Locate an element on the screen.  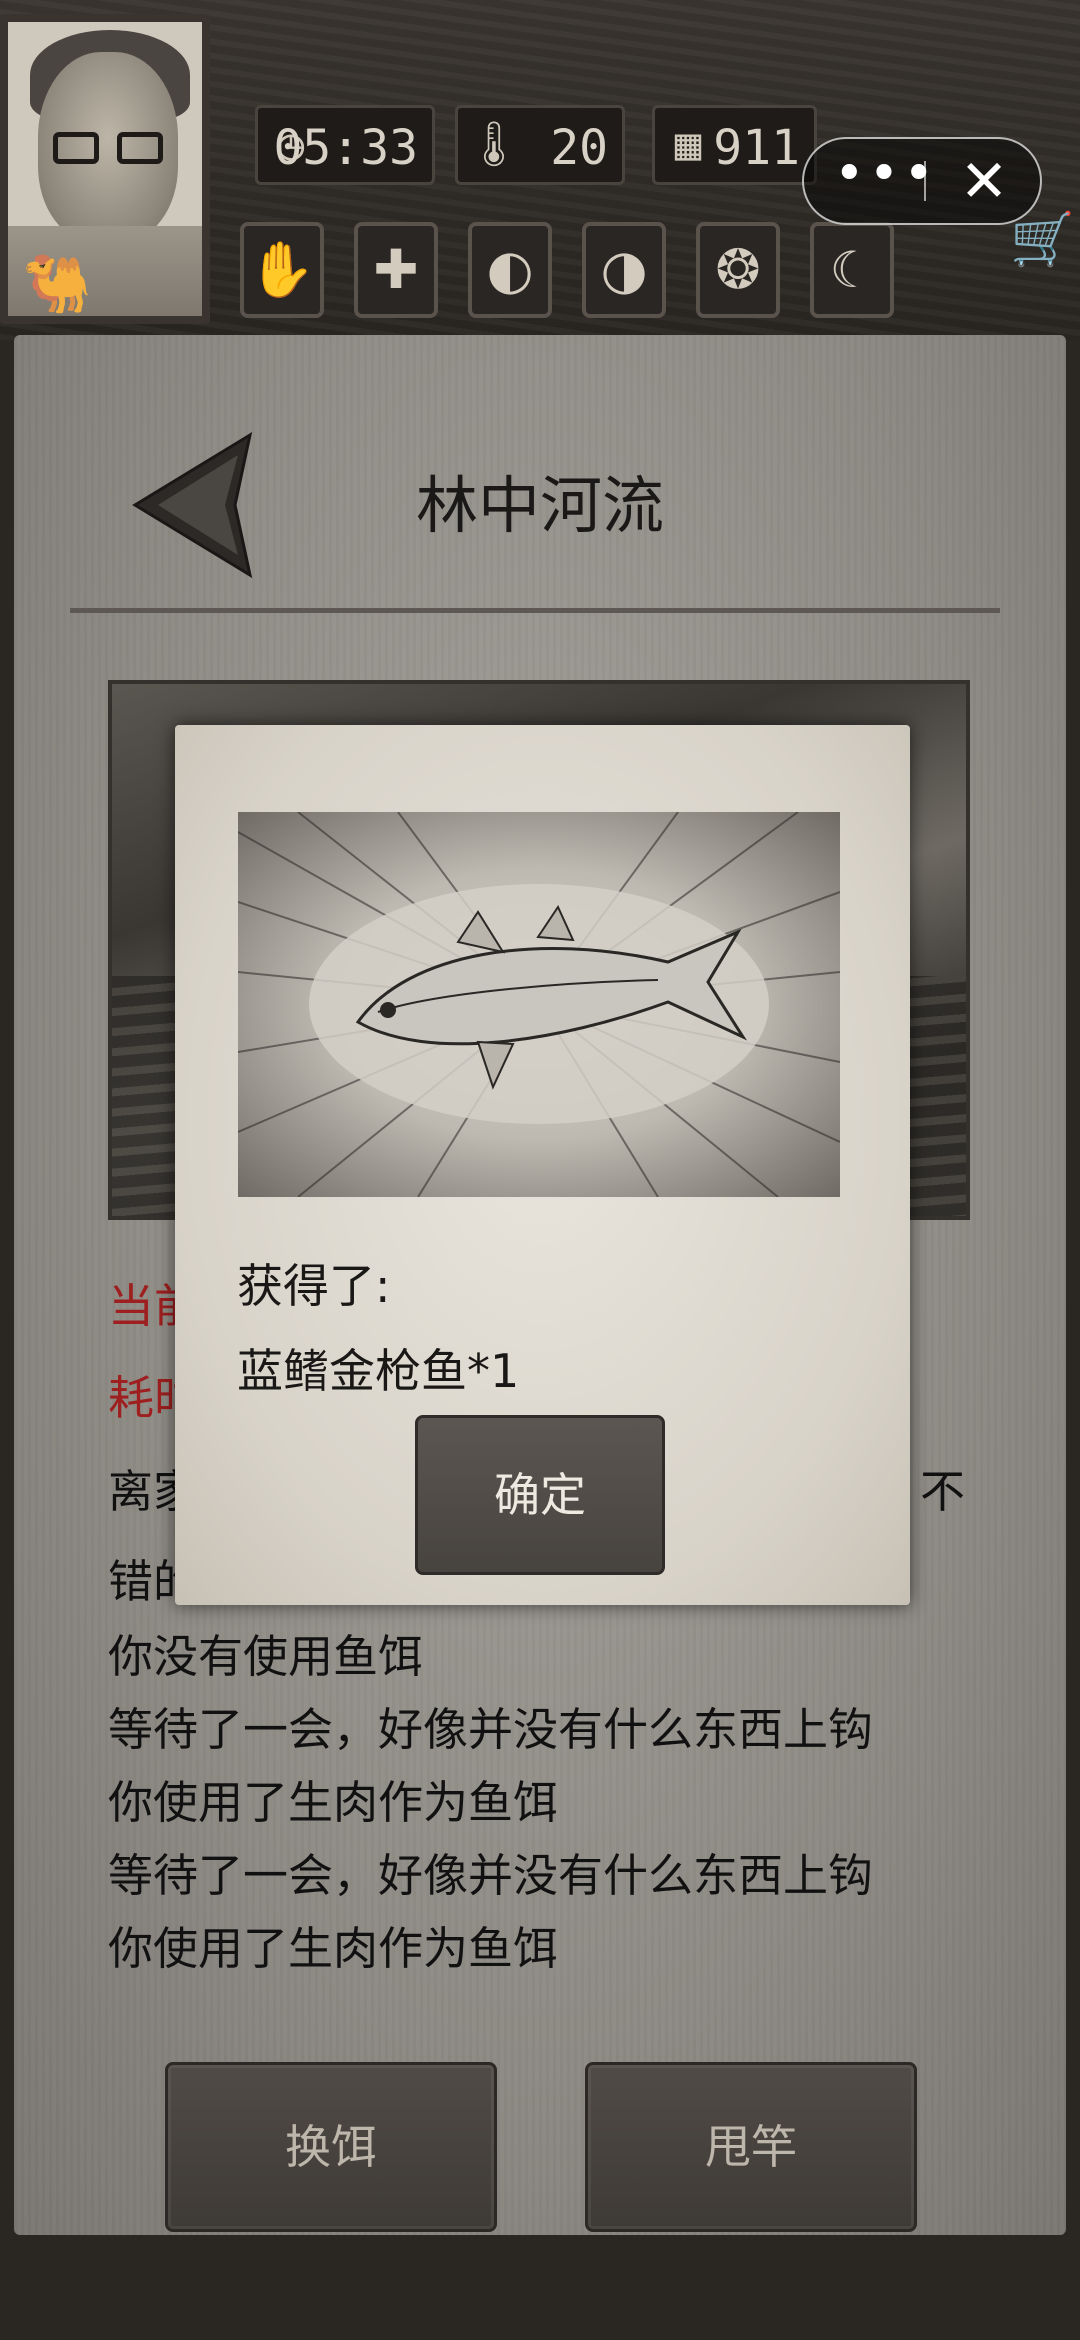
confirm-button: 确定 is located at coordinates (540, 1495).